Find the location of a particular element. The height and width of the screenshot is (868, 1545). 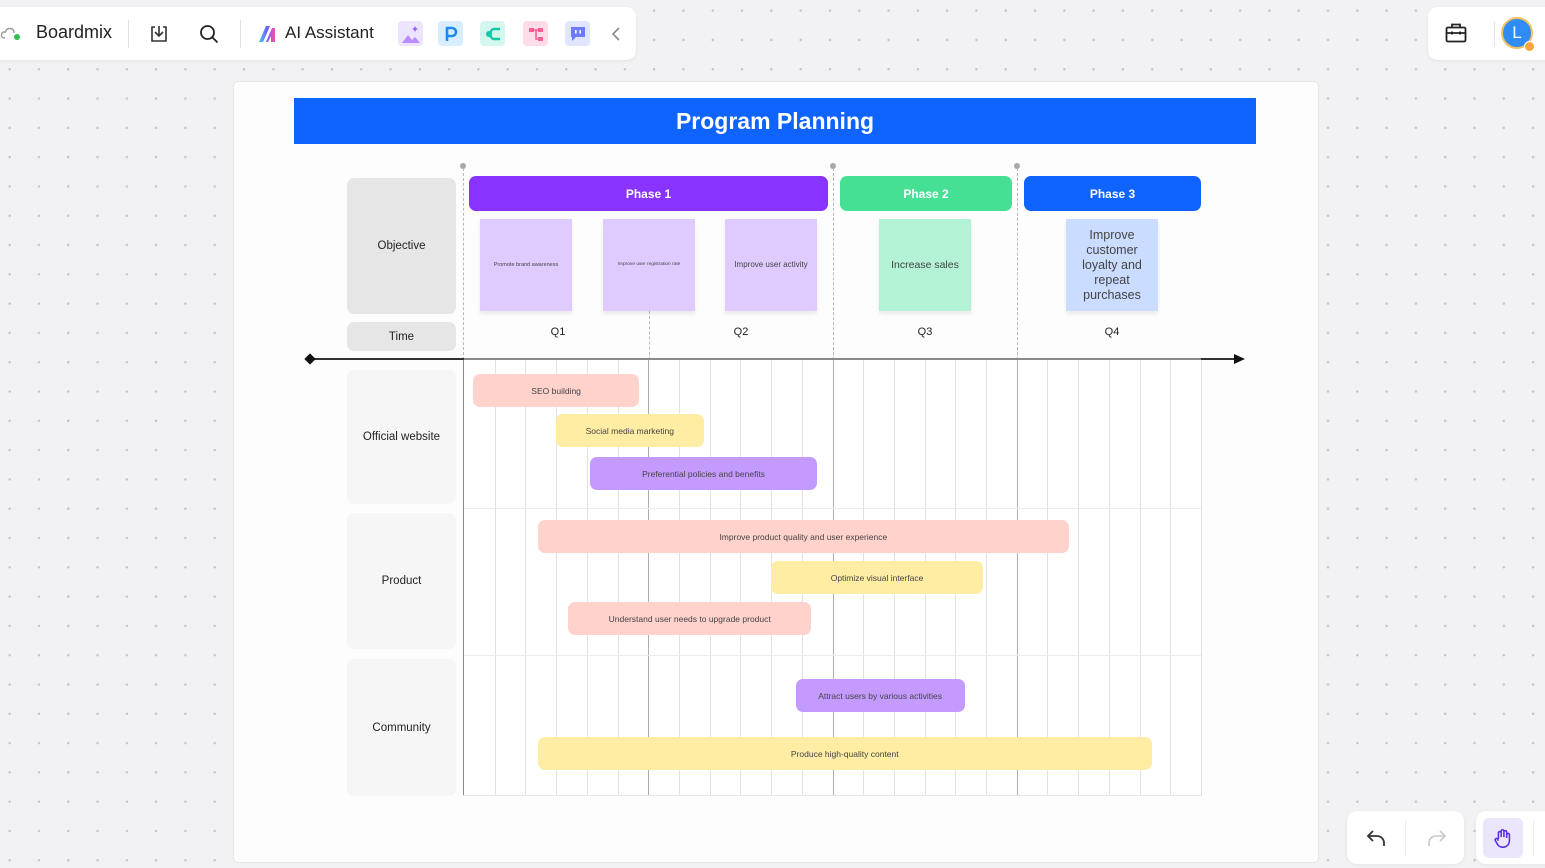

ai-assistant-button: AI Assistant is located at coordinates (329, 33).